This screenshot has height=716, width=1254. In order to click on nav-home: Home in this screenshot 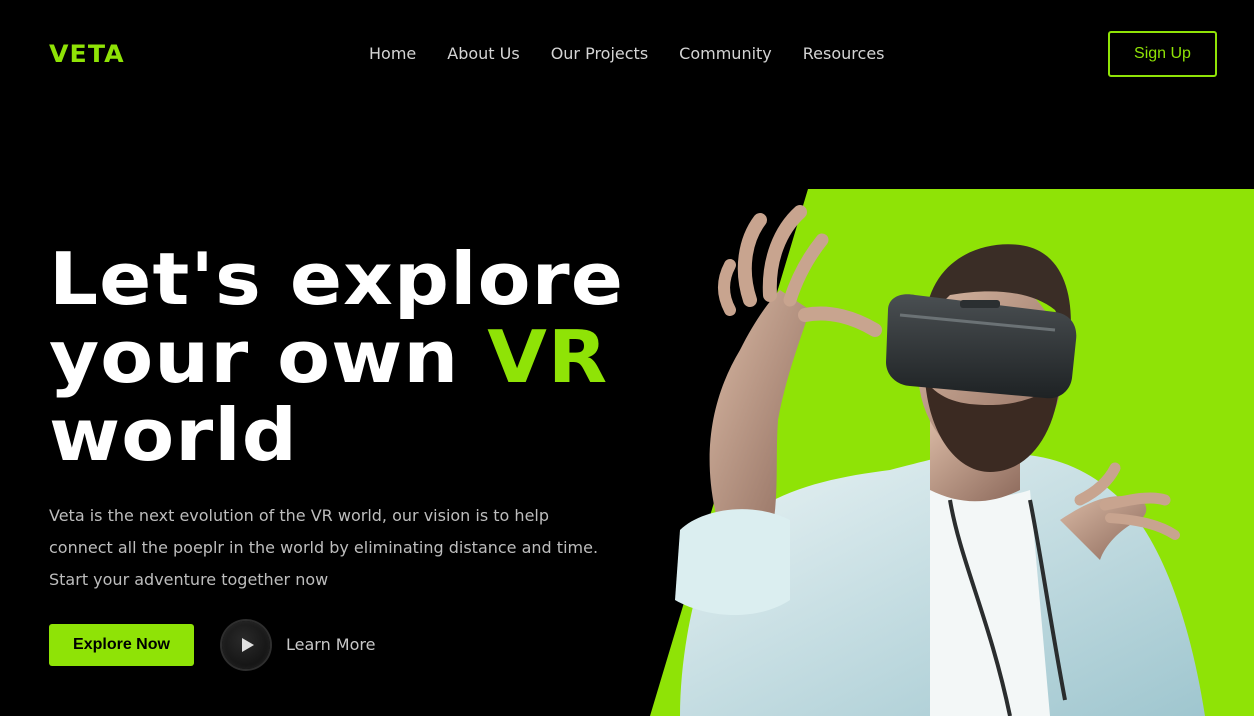, I will do `click(392, 54)`.